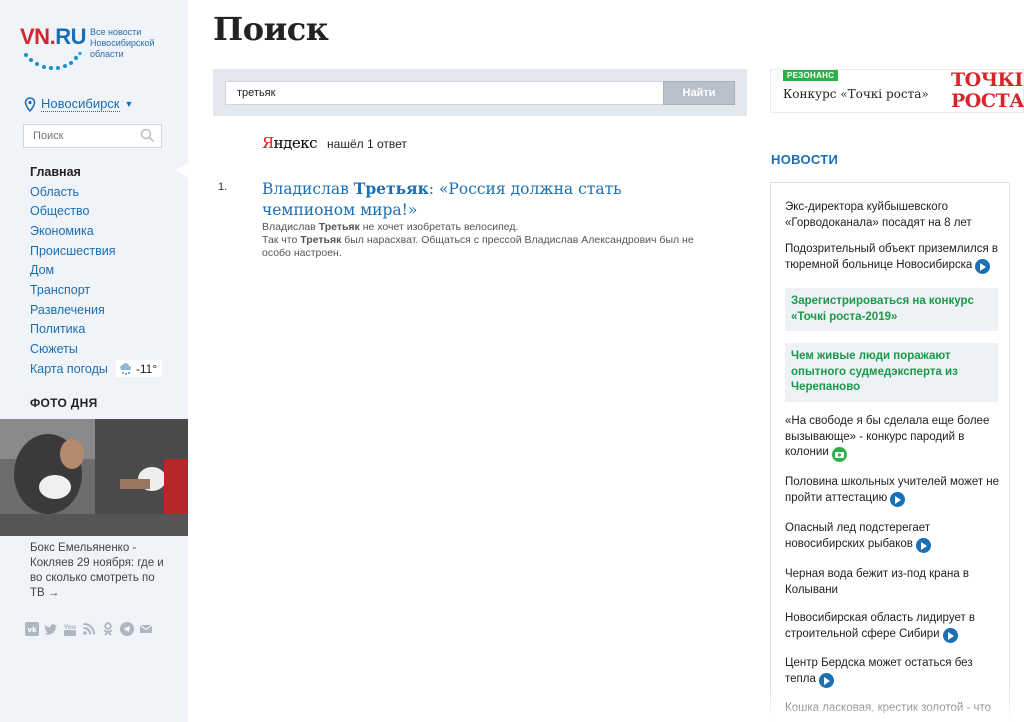  Describe the element at coordinates (146, 368) in the screenshot. I see `weather-temperature: -11°` at that location.